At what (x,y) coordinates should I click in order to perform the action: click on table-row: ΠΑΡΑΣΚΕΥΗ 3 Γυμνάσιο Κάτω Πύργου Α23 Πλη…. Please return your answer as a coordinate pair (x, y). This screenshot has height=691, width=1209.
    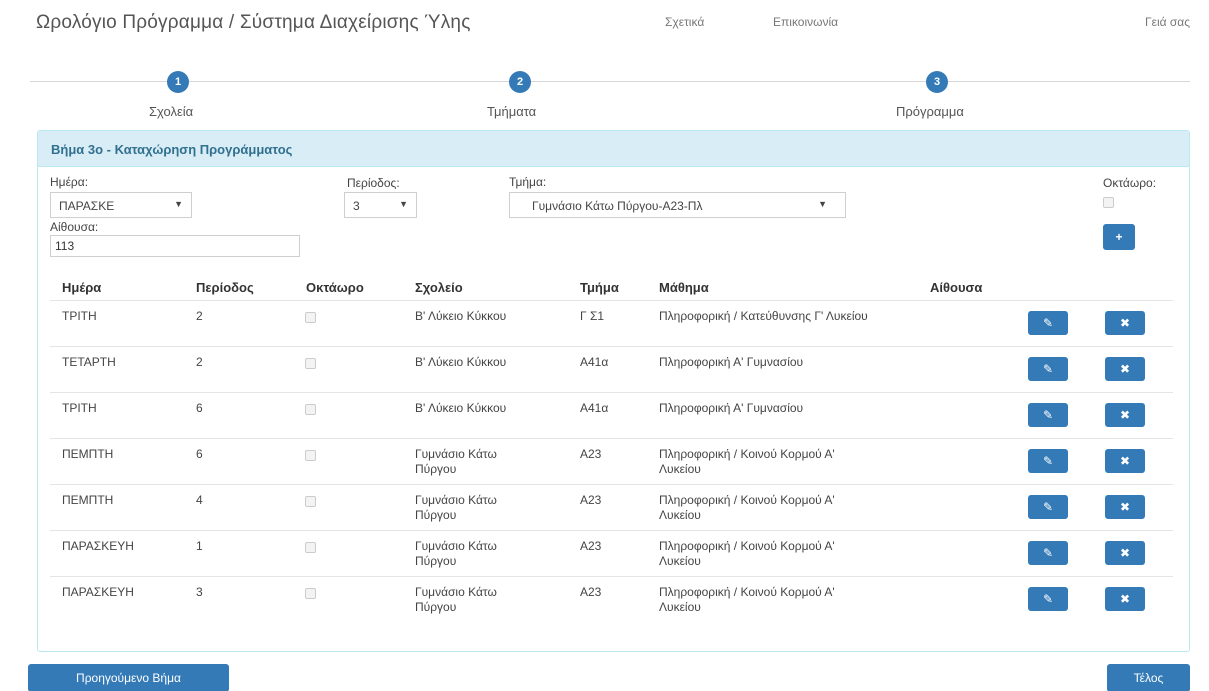
    Looking at the image, I should click on (611, 599).